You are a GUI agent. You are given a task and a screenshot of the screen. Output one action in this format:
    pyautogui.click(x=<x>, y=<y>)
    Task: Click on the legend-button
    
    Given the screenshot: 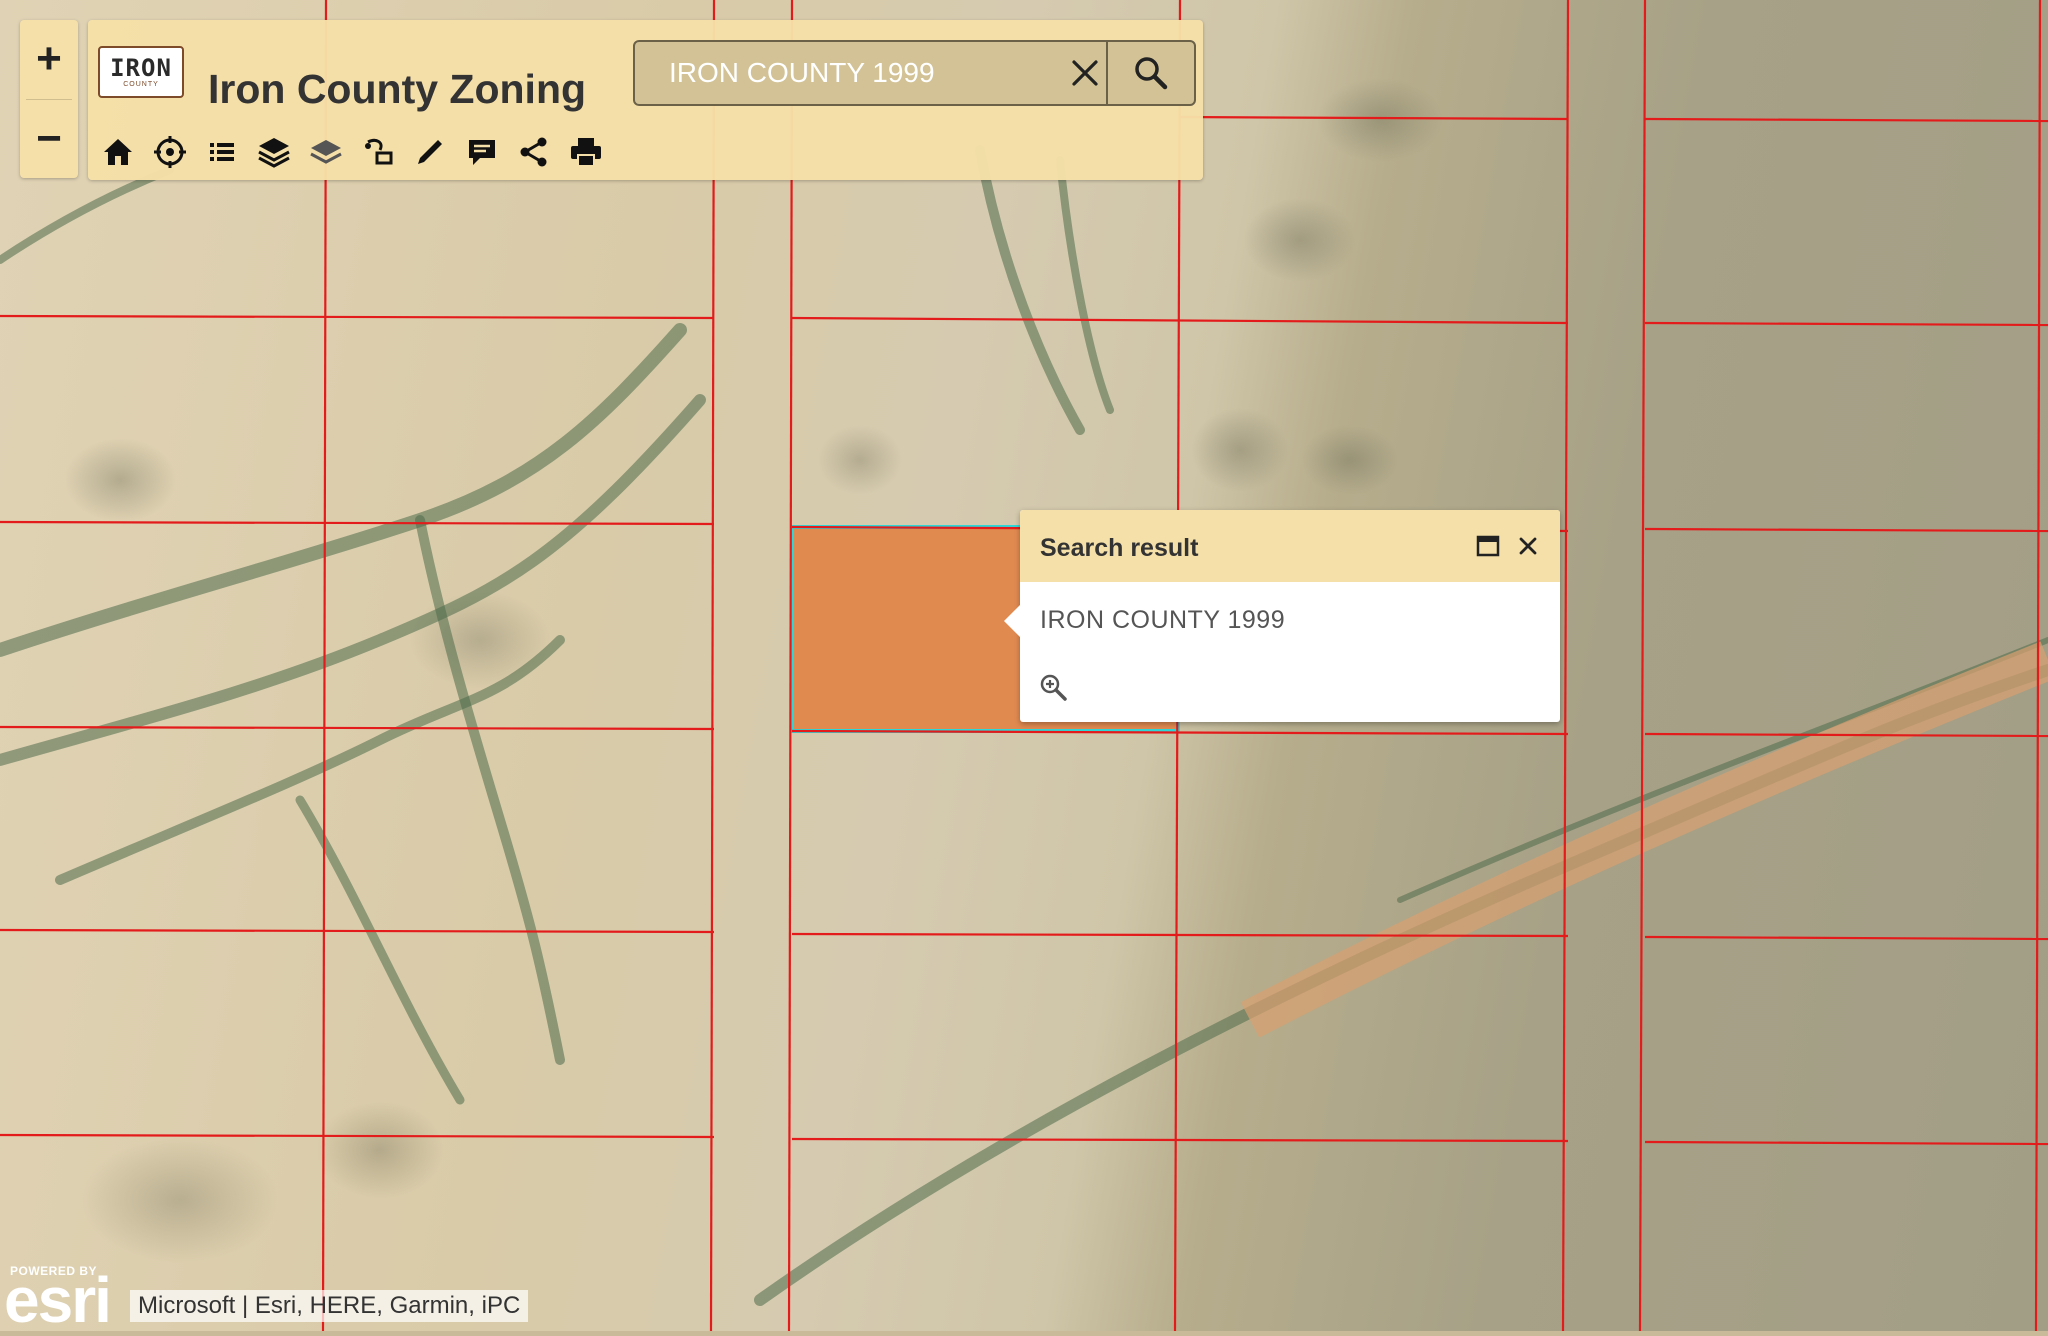 What is the action you would take?
    pyautogui.click(x=222, y=152)
    